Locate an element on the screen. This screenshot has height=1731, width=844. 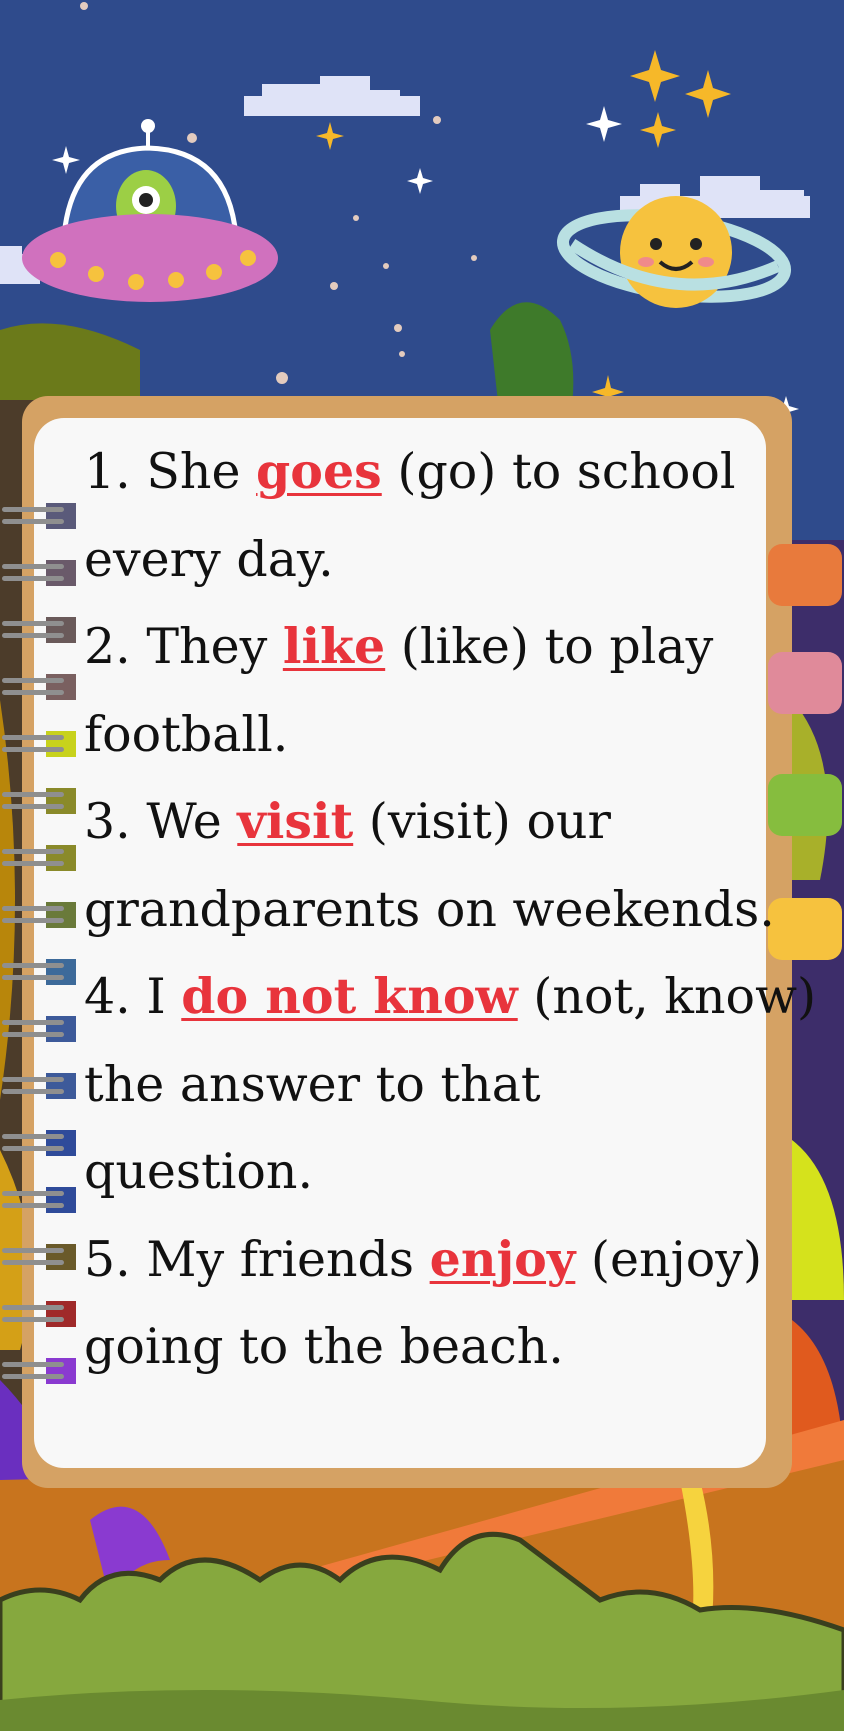
sentence-text: every day. is located at coordinates (209, 559).